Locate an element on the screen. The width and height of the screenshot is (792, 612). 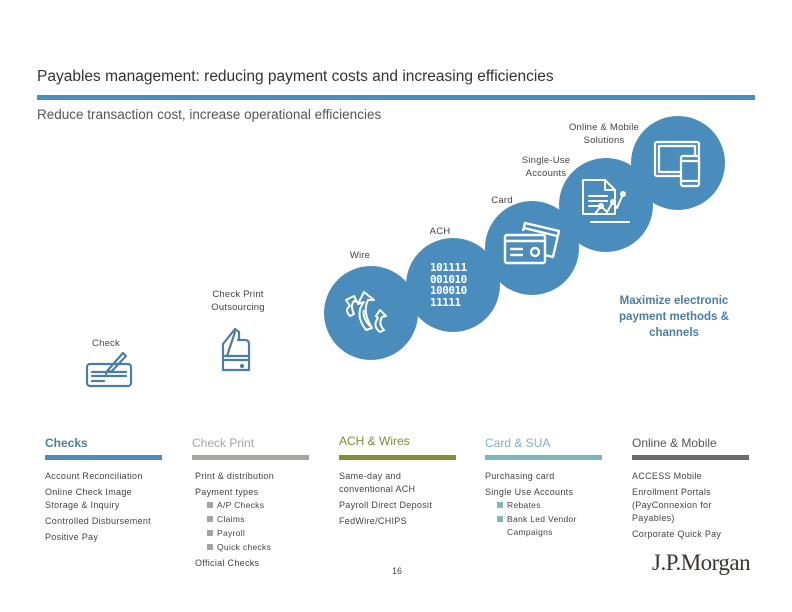
binary-code-icon: 101111 001010 100010 11111 is located at coordinates (455, 285).